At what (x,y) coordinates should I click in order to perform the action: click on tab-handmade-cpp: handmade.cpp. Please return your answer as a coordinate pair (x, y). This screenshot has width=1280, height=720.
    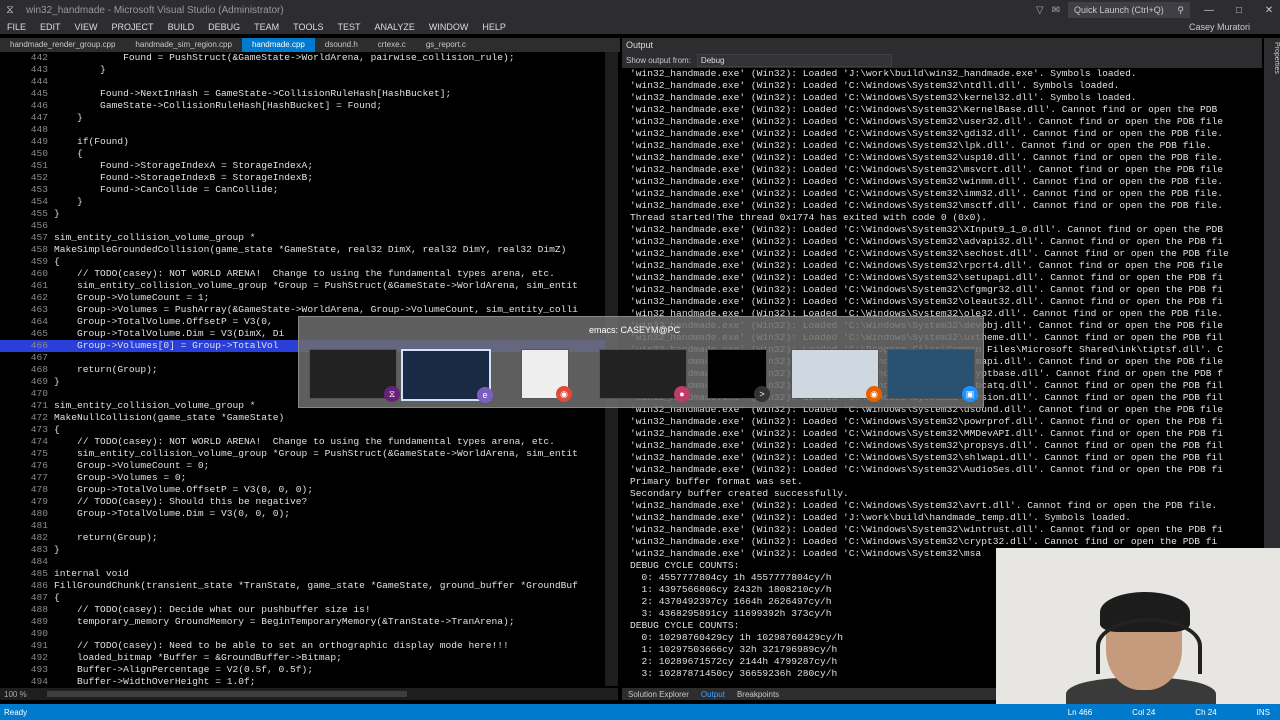
    Looking at the image, I should click on (278, 45).